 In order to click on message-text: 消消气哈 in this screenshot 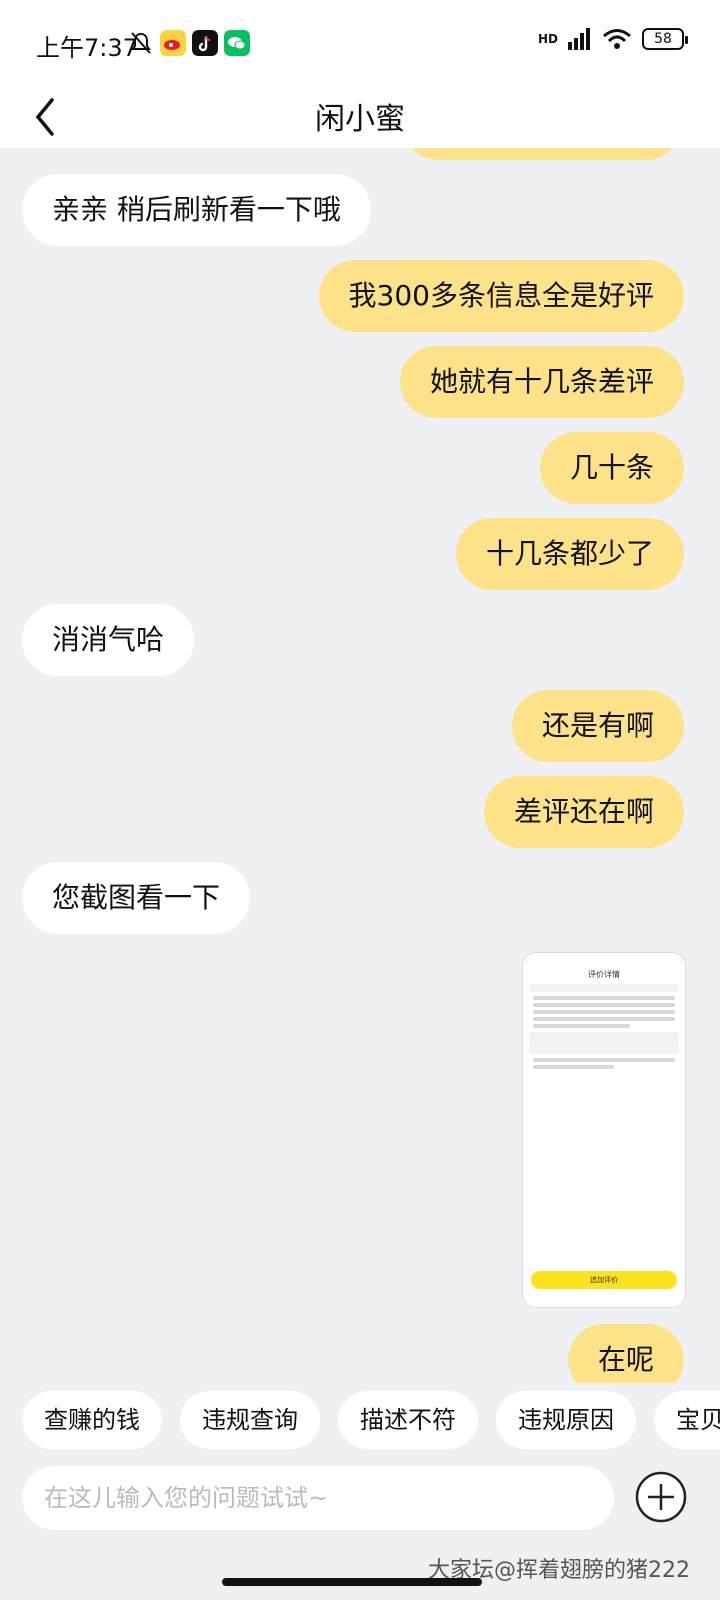, I will do `click(108, 639)`.